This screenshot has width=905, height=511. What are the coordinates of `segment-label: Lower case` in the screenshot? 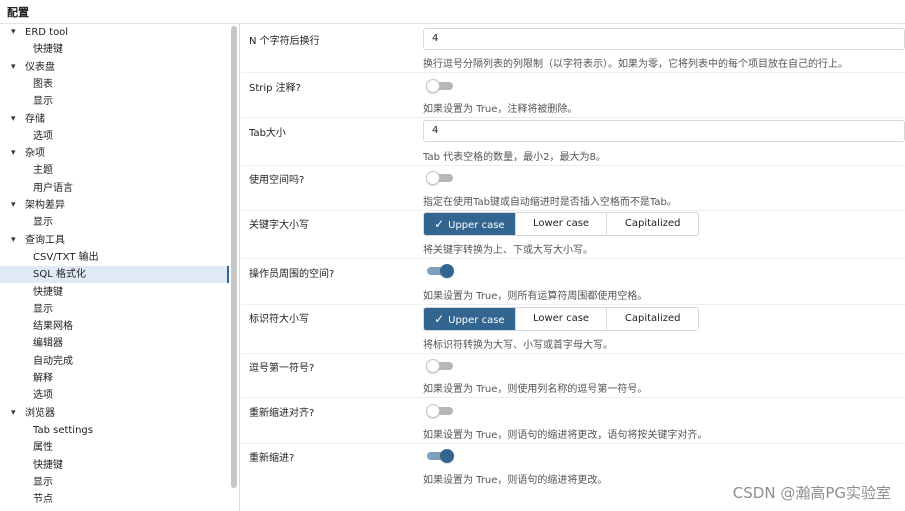 It's located at (561, 318).